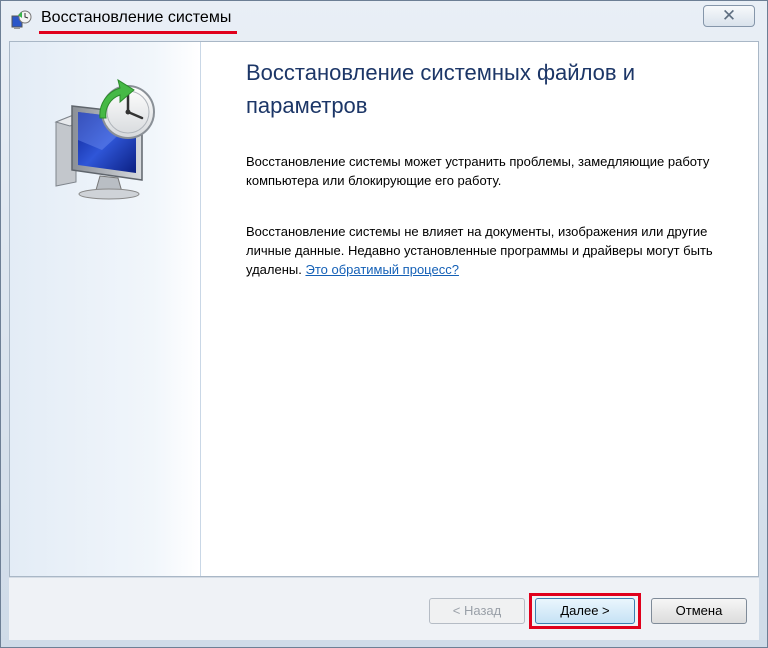 This screenshot has width=768, height=648. I want to click on close-icon: ✕, so click(729, 16).